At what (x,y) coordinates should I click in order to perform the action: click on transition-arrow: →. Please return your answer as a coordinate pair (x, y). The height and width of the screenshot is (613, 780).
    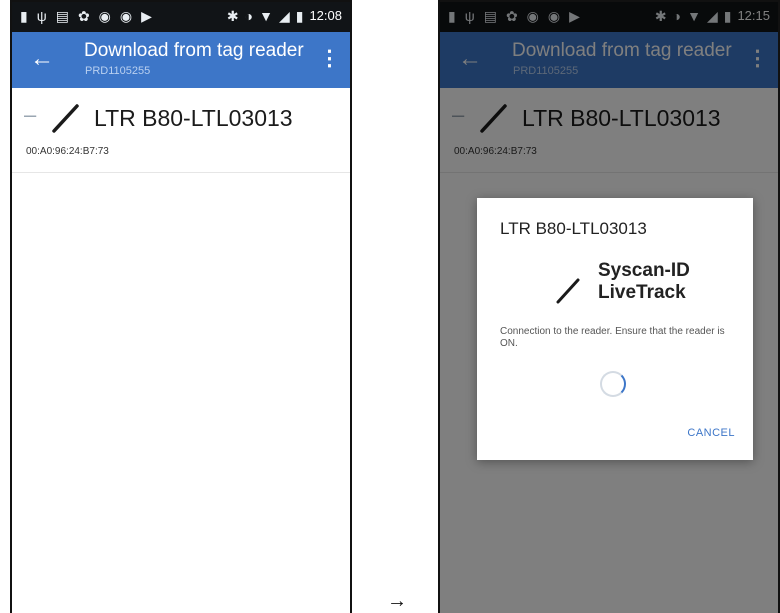
    Looking at the image, I should click on (397, 601).